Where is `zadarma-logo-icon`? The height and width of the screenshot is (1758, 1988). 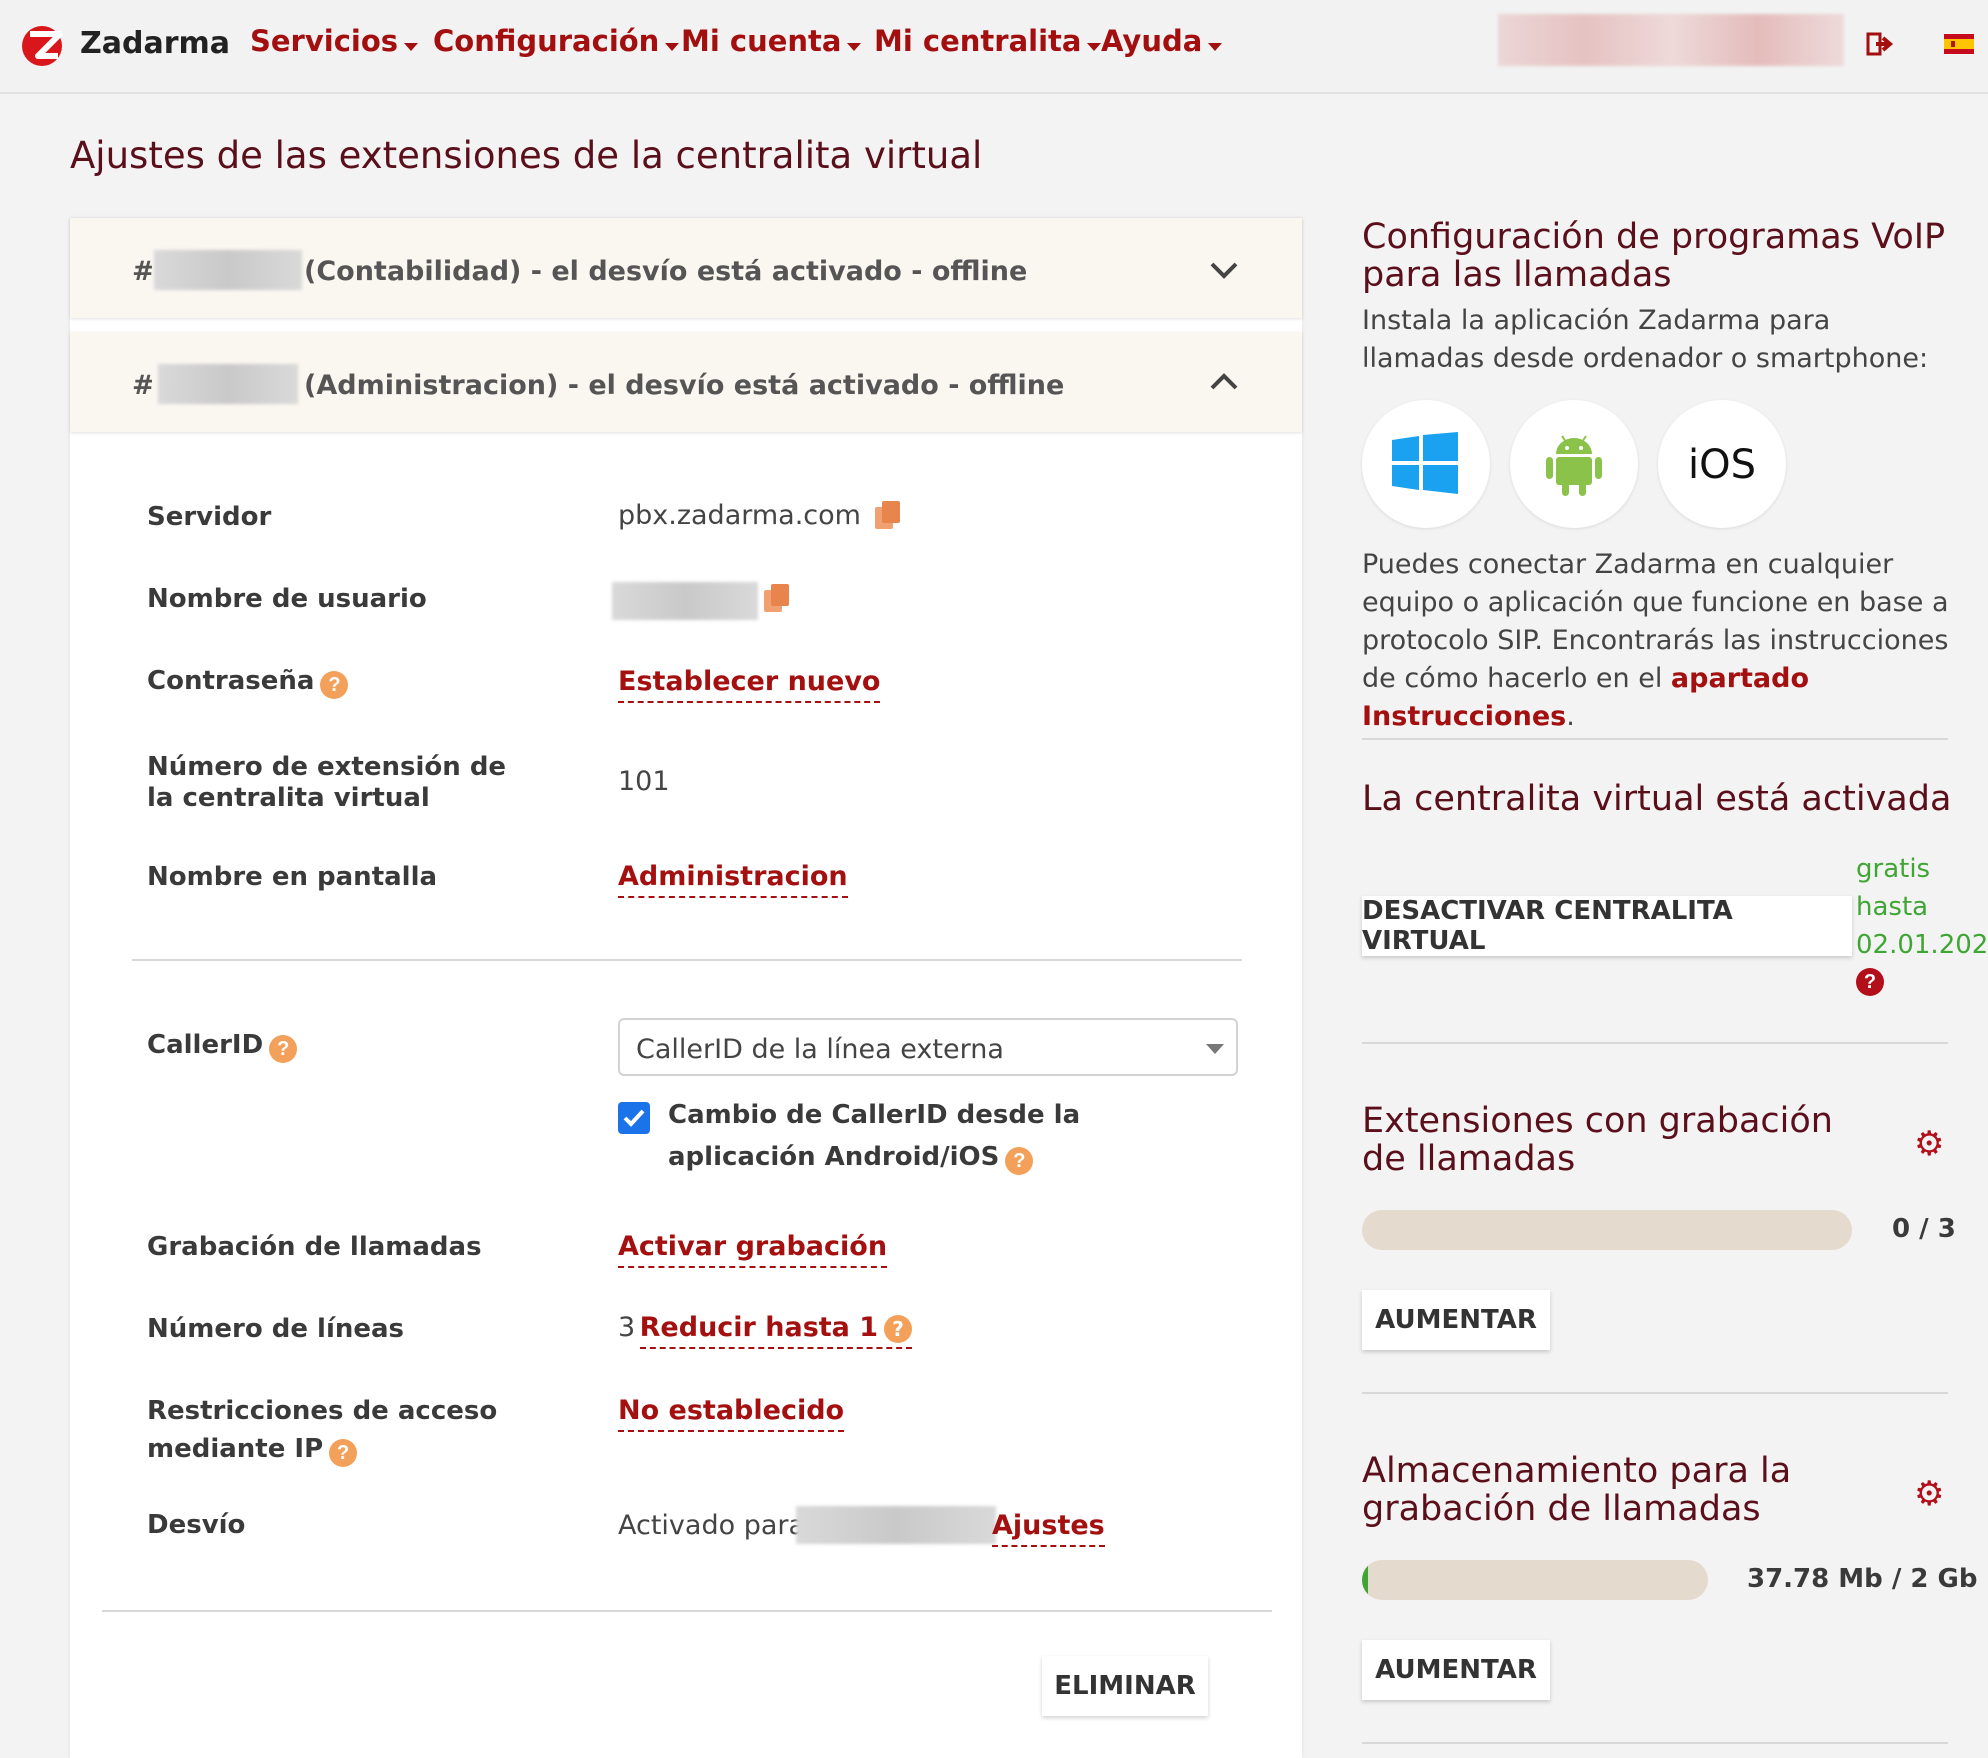 zadarma-logo-icon is located at coordinates (45, 44).